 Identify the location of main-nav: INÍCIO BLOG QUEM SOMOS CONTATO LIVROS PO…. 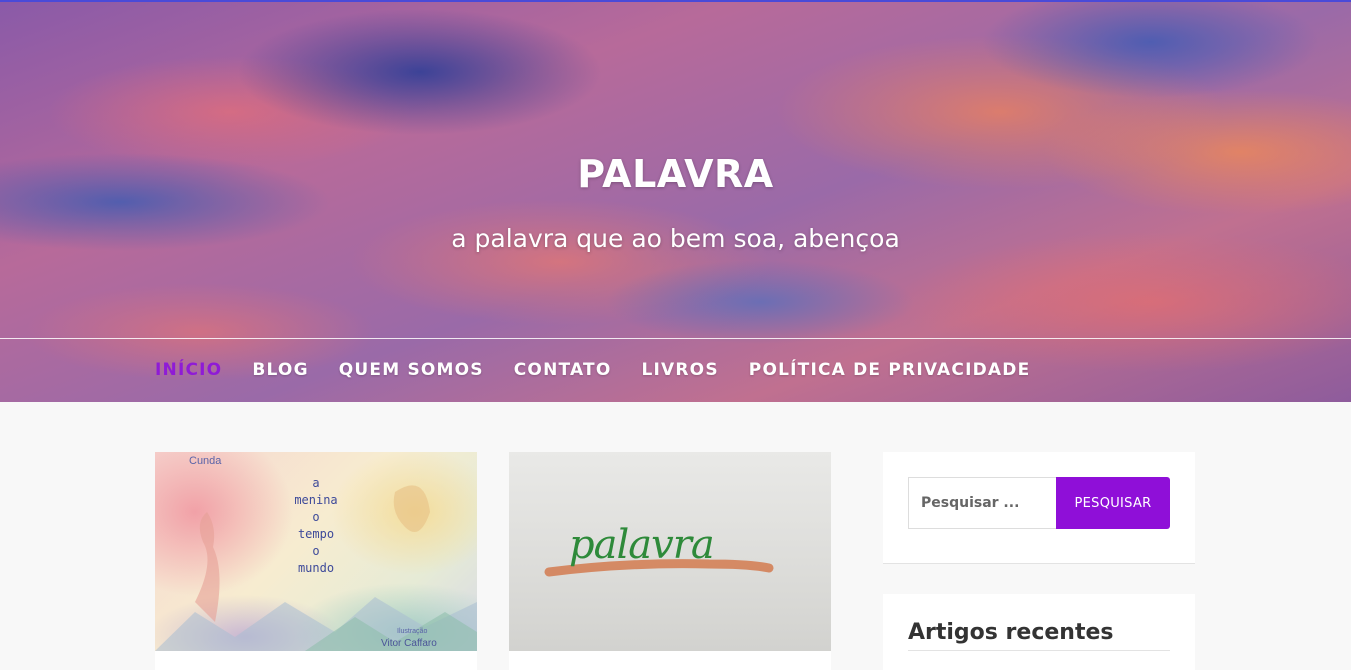
(592, 370).